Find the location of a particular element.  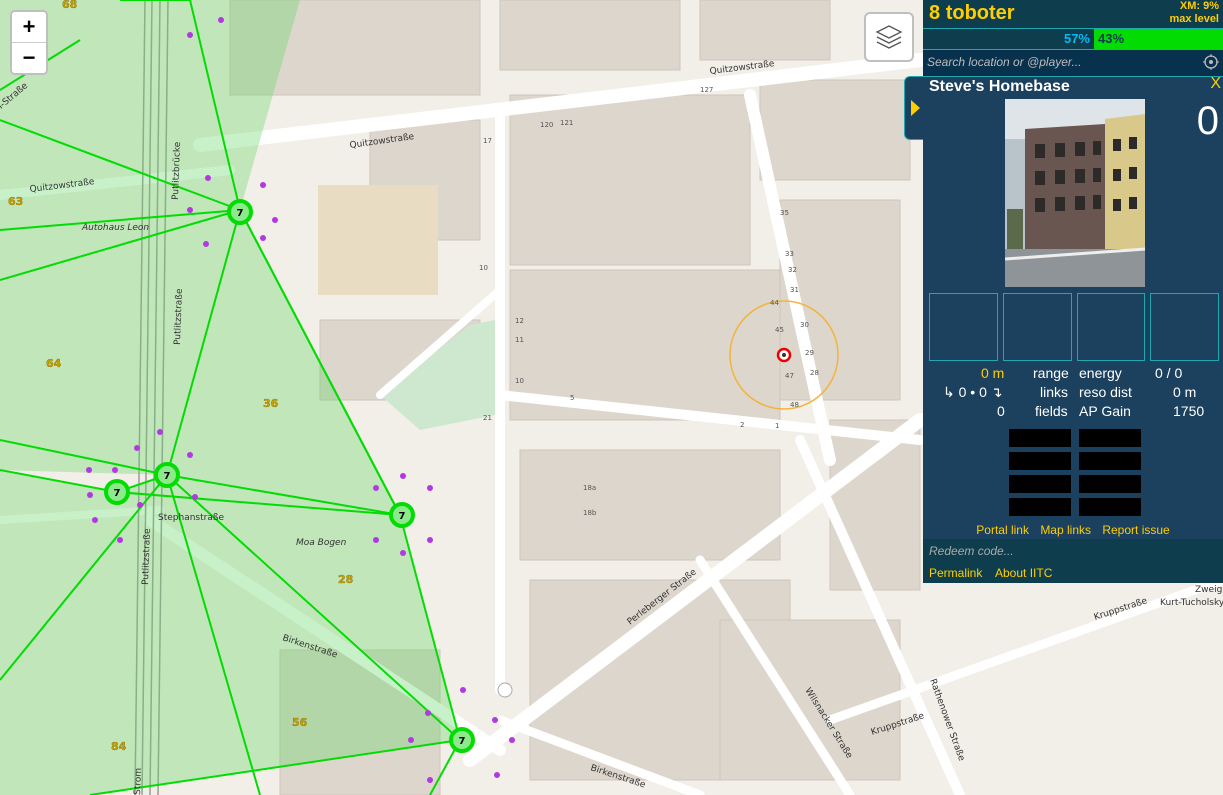

svg-text: 33 is located at coordinates (789, 254).